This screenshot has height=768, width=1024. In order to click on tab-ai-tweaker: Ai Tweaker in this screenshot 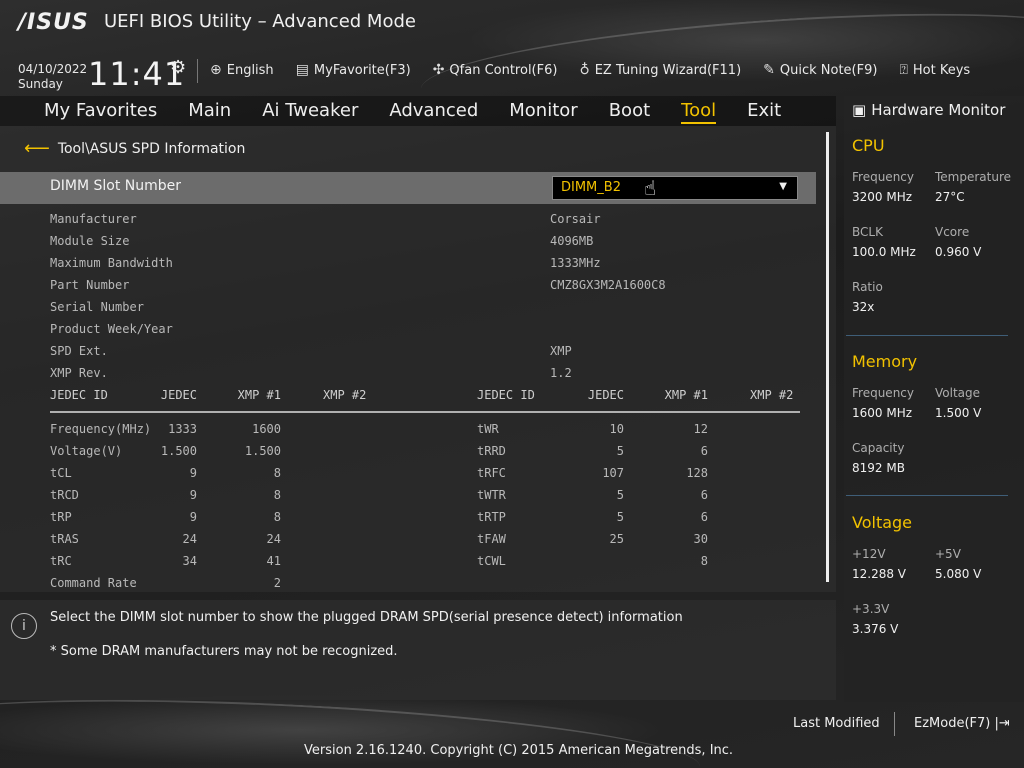, I will do `click(310, 112)`.